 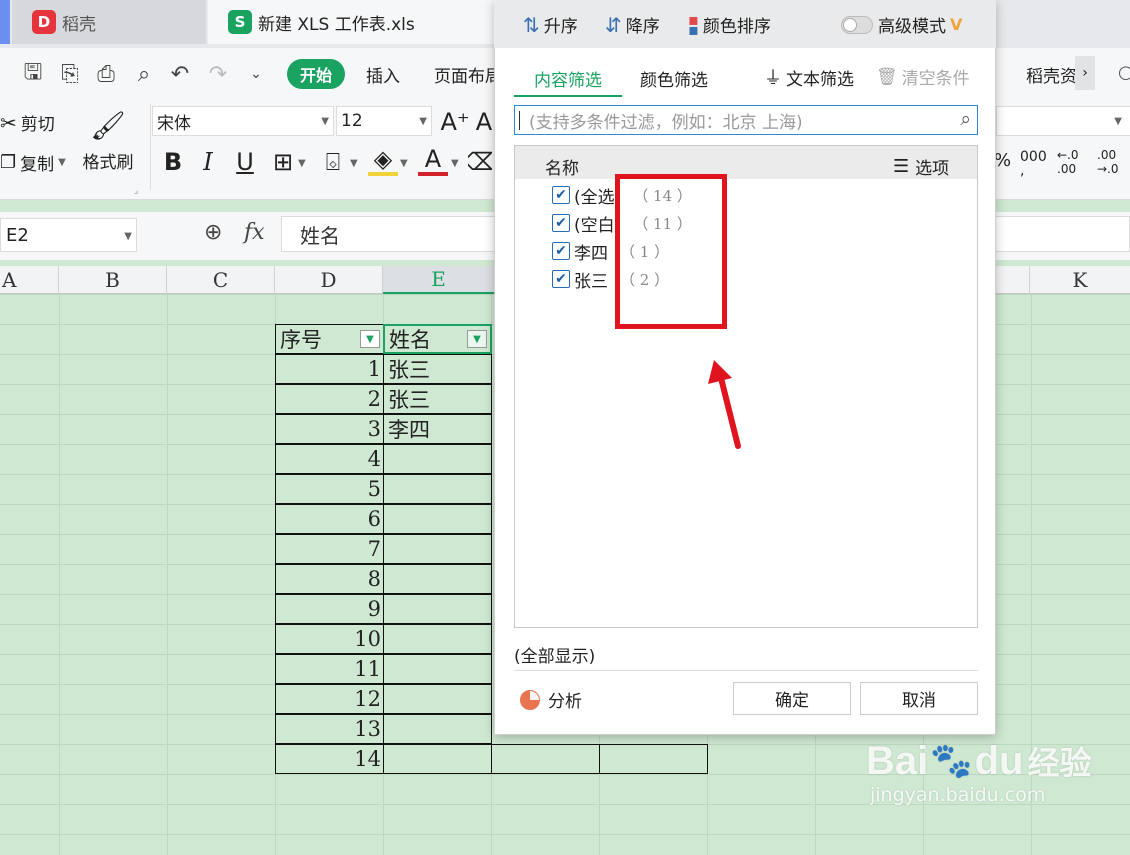 What do you see at coordinates (484, 122) in the screenshot?
I see `decrease-font-size-icon: A` at bounding box center [484, 122].